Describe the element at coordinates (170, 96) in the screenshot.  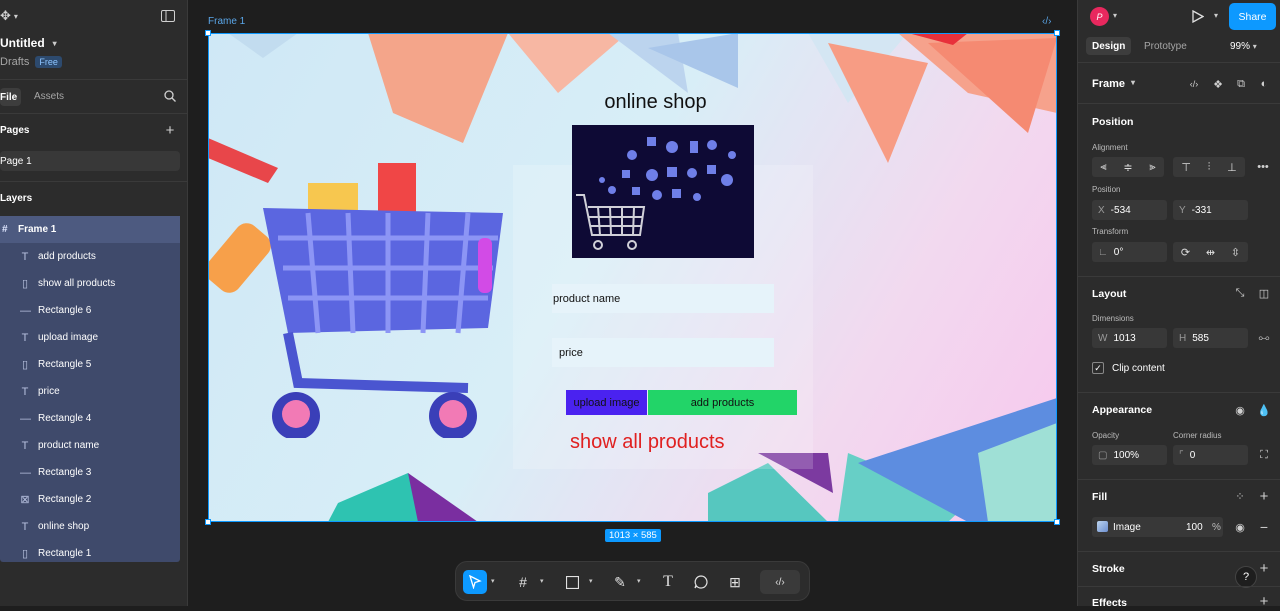
I see `search-icon` at that location.